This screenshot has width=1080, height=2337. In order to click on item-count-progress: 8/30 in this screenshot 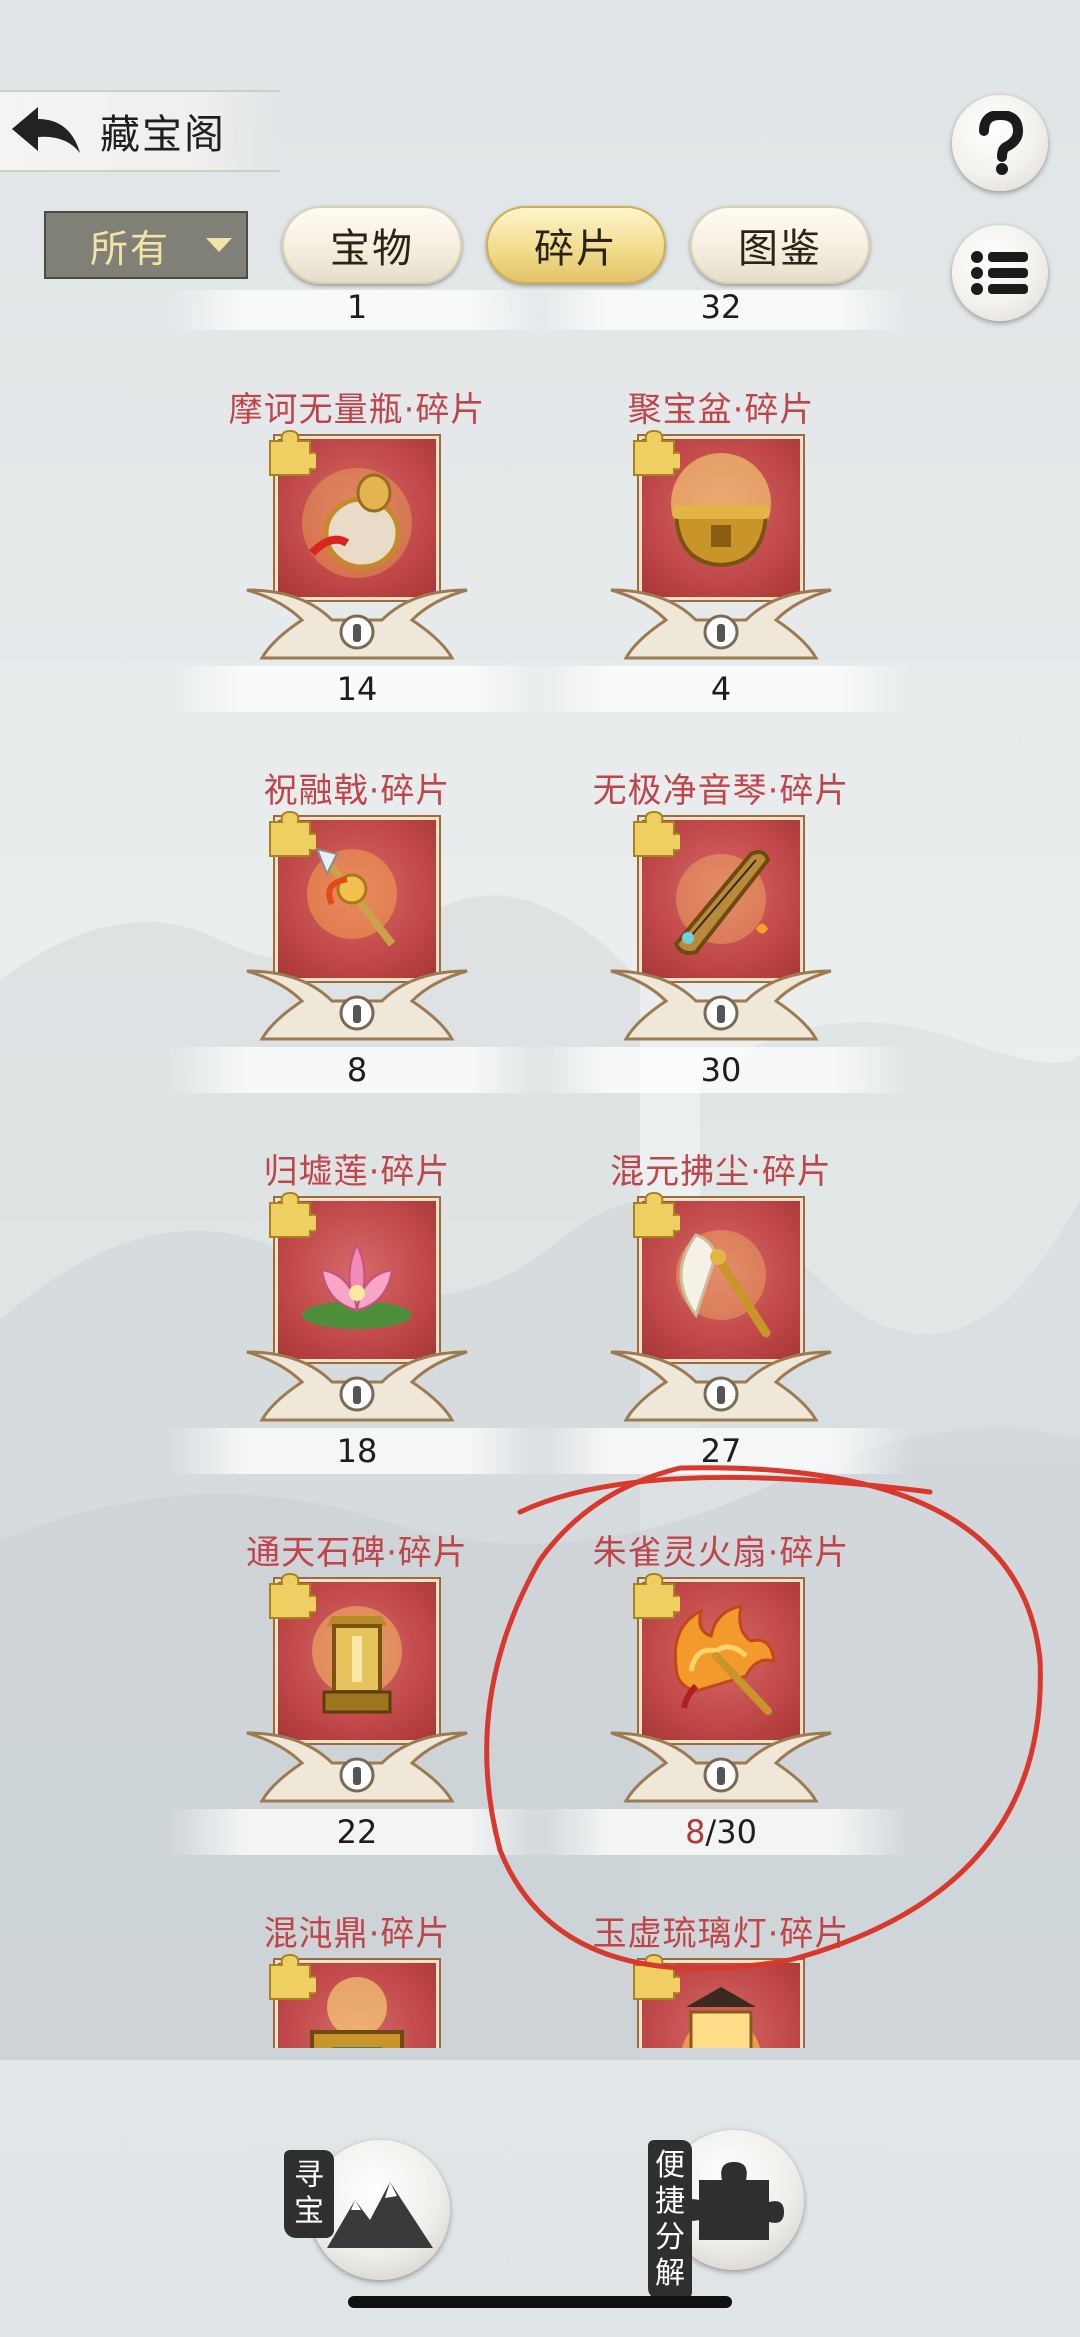, I will do `click(721, 1832)`.